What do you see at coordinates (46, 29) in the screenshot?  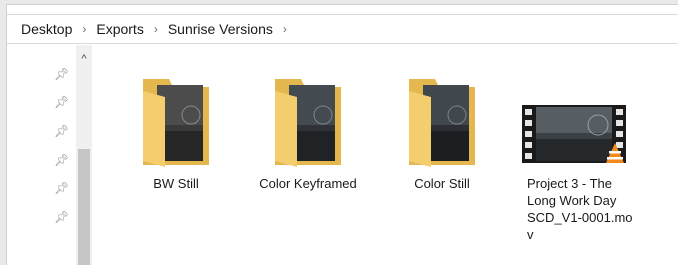 I see `breadcrumb-desktop: Desktop` at bounding box center [46, 29].